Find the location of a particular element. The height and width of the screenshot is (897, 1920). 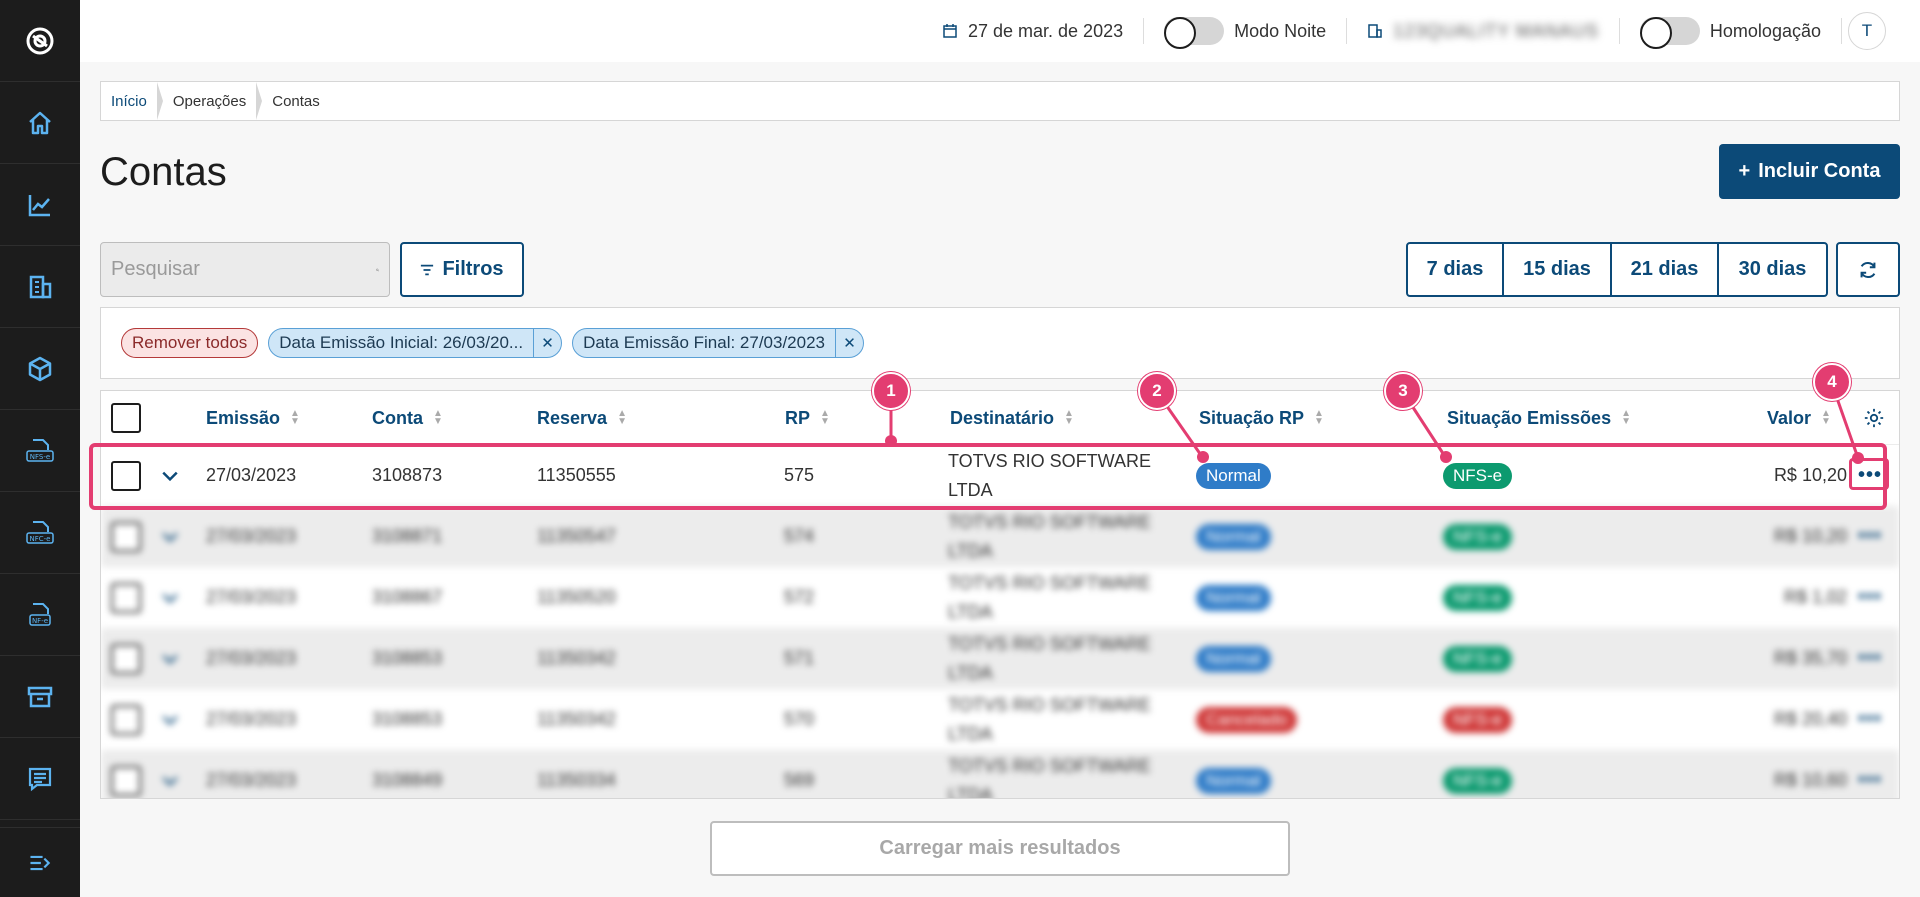

destinatario-line: TOTVS RIO SOFTWARE is located at coordinates (1050, 582).